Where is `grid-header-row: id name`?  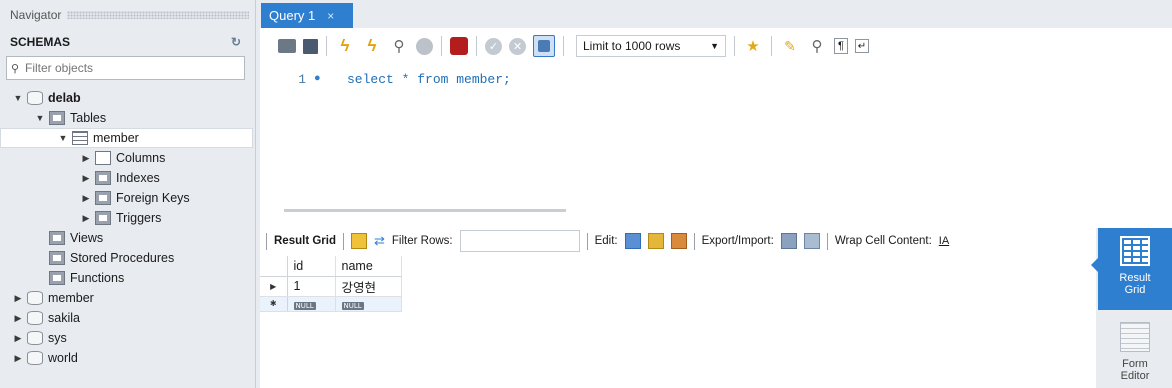
grid-header-row: id name is located at coordinates (331, 266).